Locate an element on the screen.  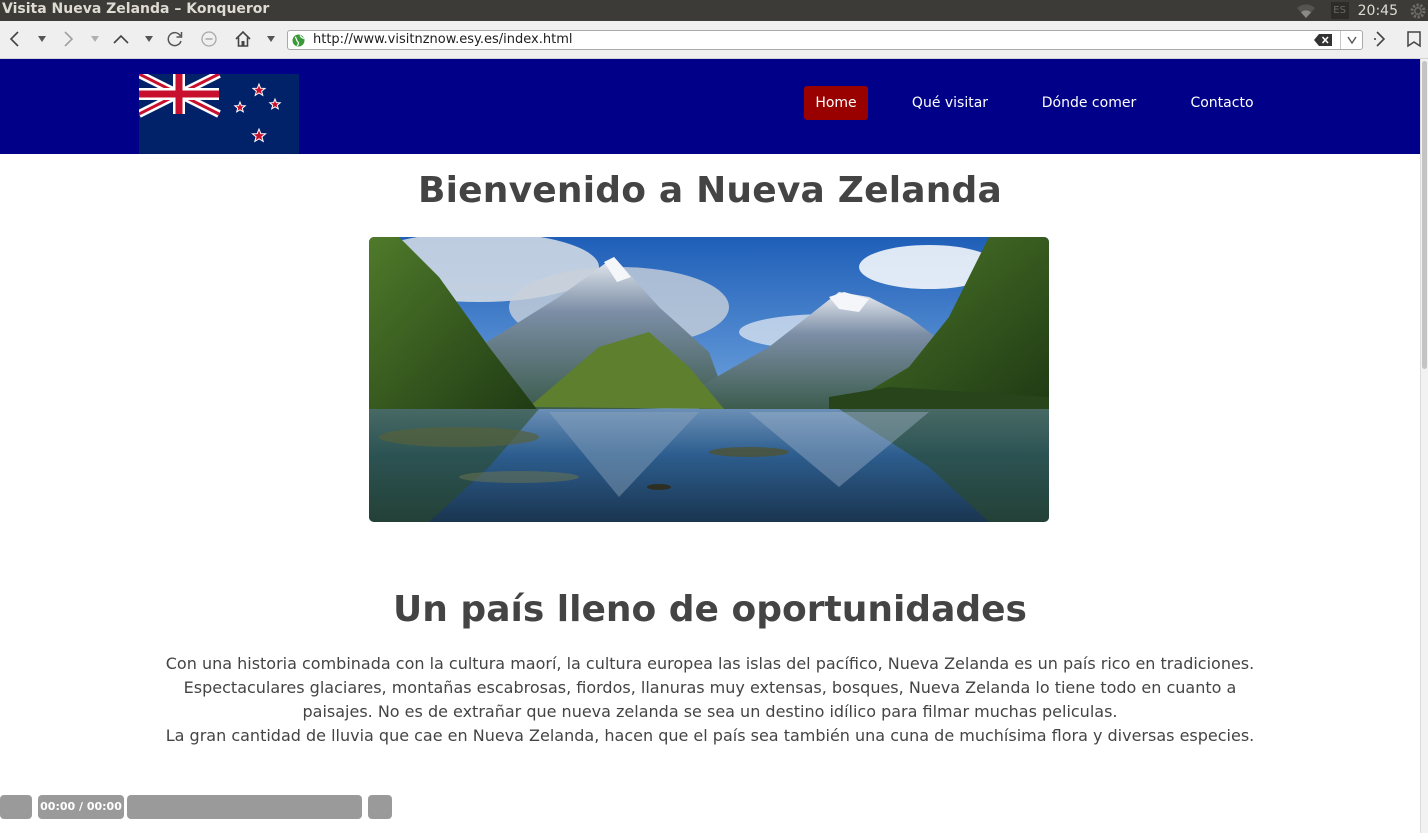
location-bar: http://www.visitnznow.esy.es/index.html is located at coordinates (825, 40).